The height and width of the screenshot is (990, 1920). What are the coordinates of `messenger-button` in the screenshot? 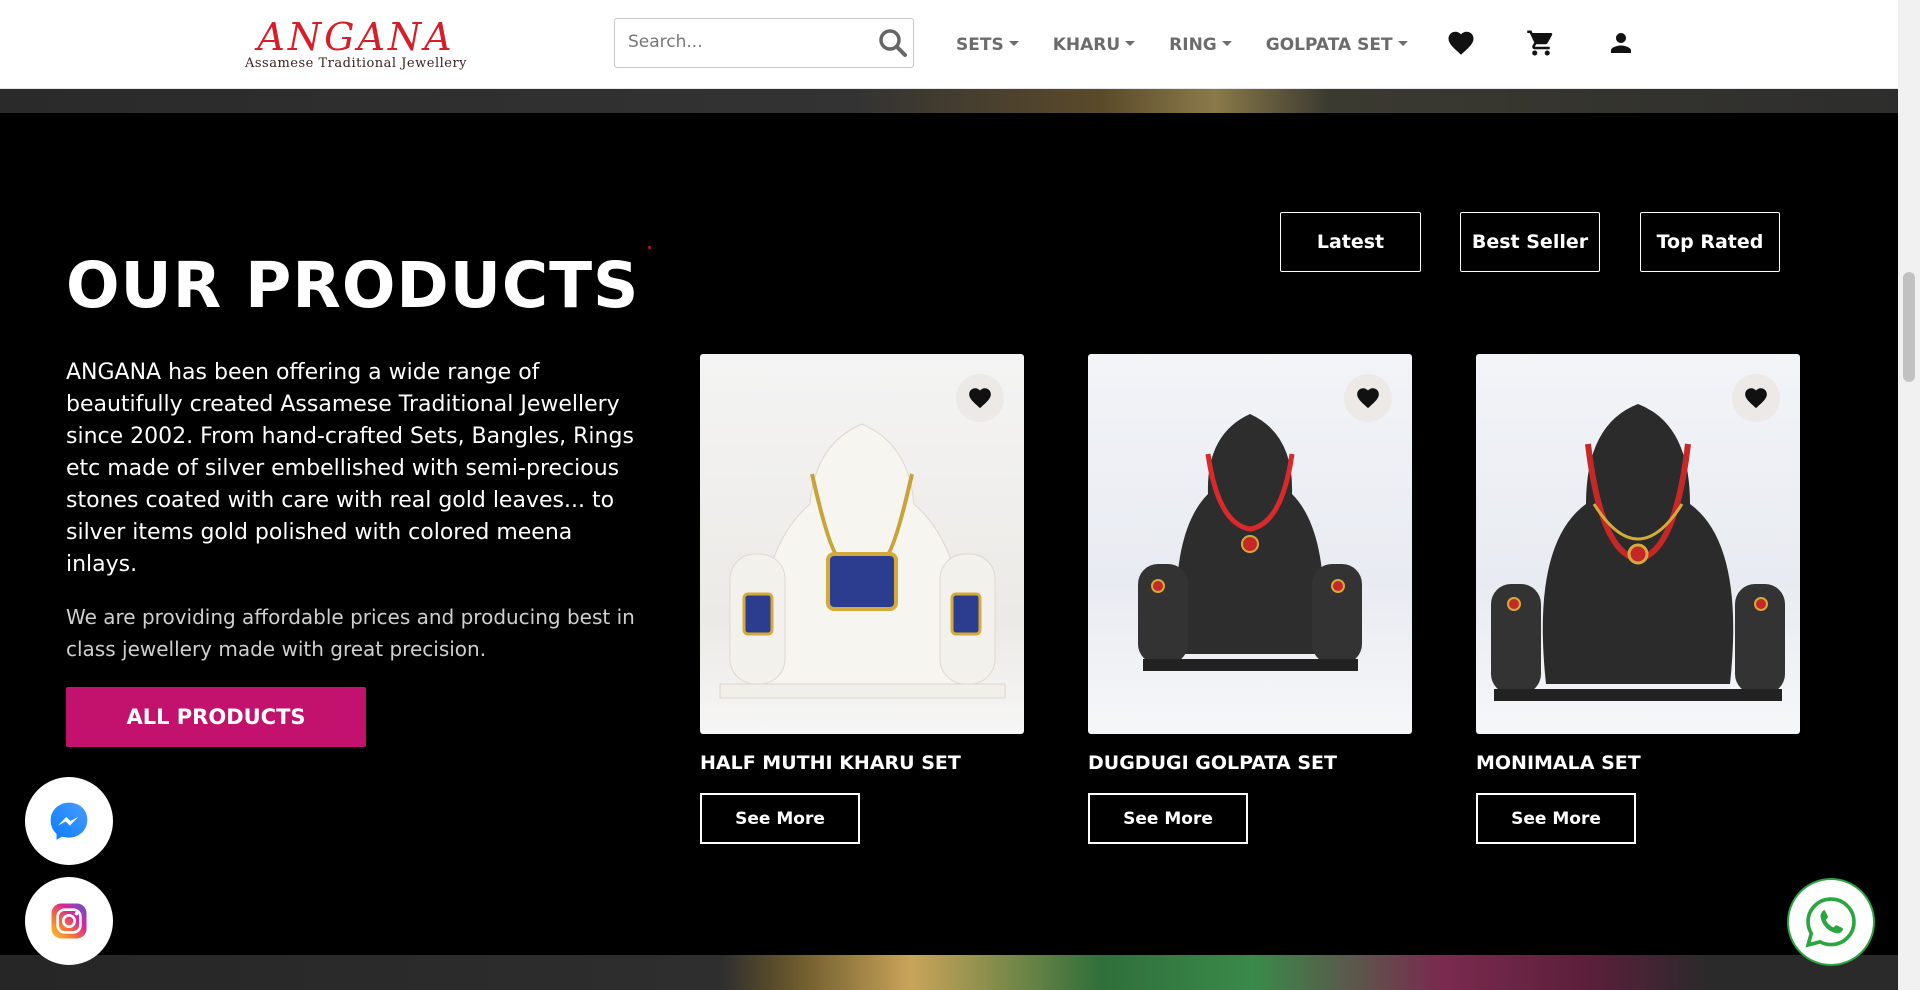 It's located at (69, 821).